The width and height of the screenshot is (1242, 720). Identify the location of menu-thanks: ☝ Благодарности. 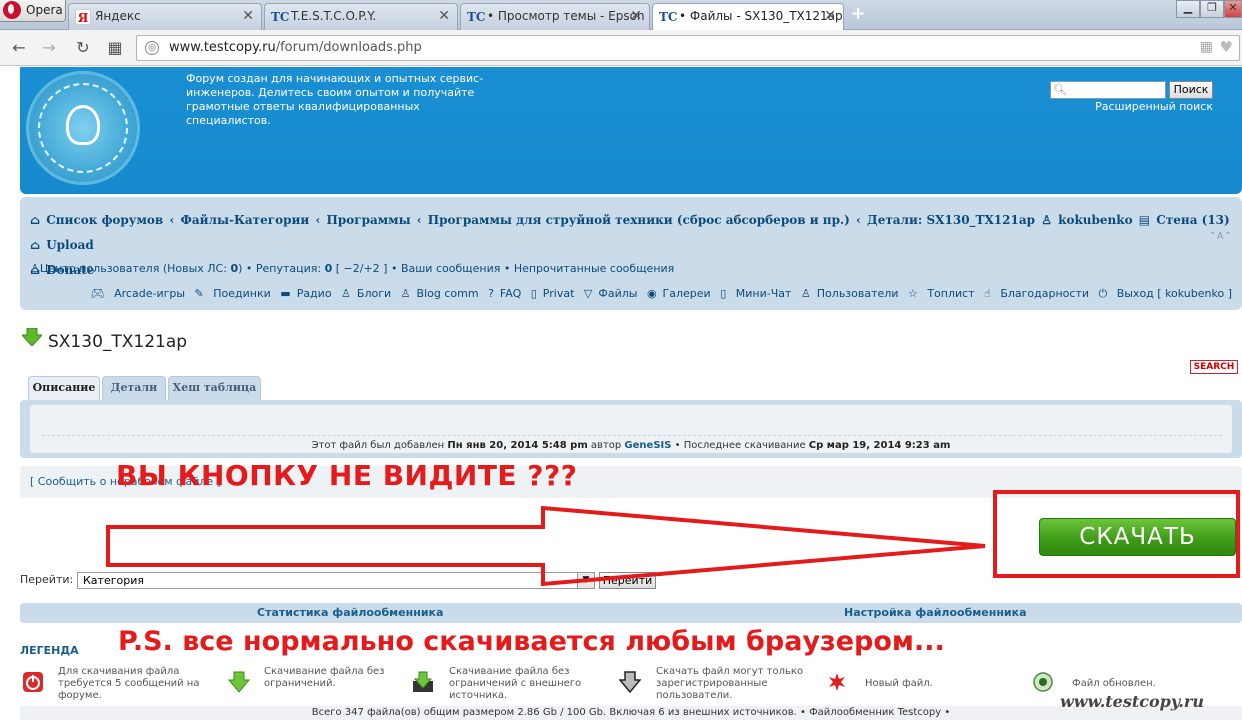
(1036, 293).